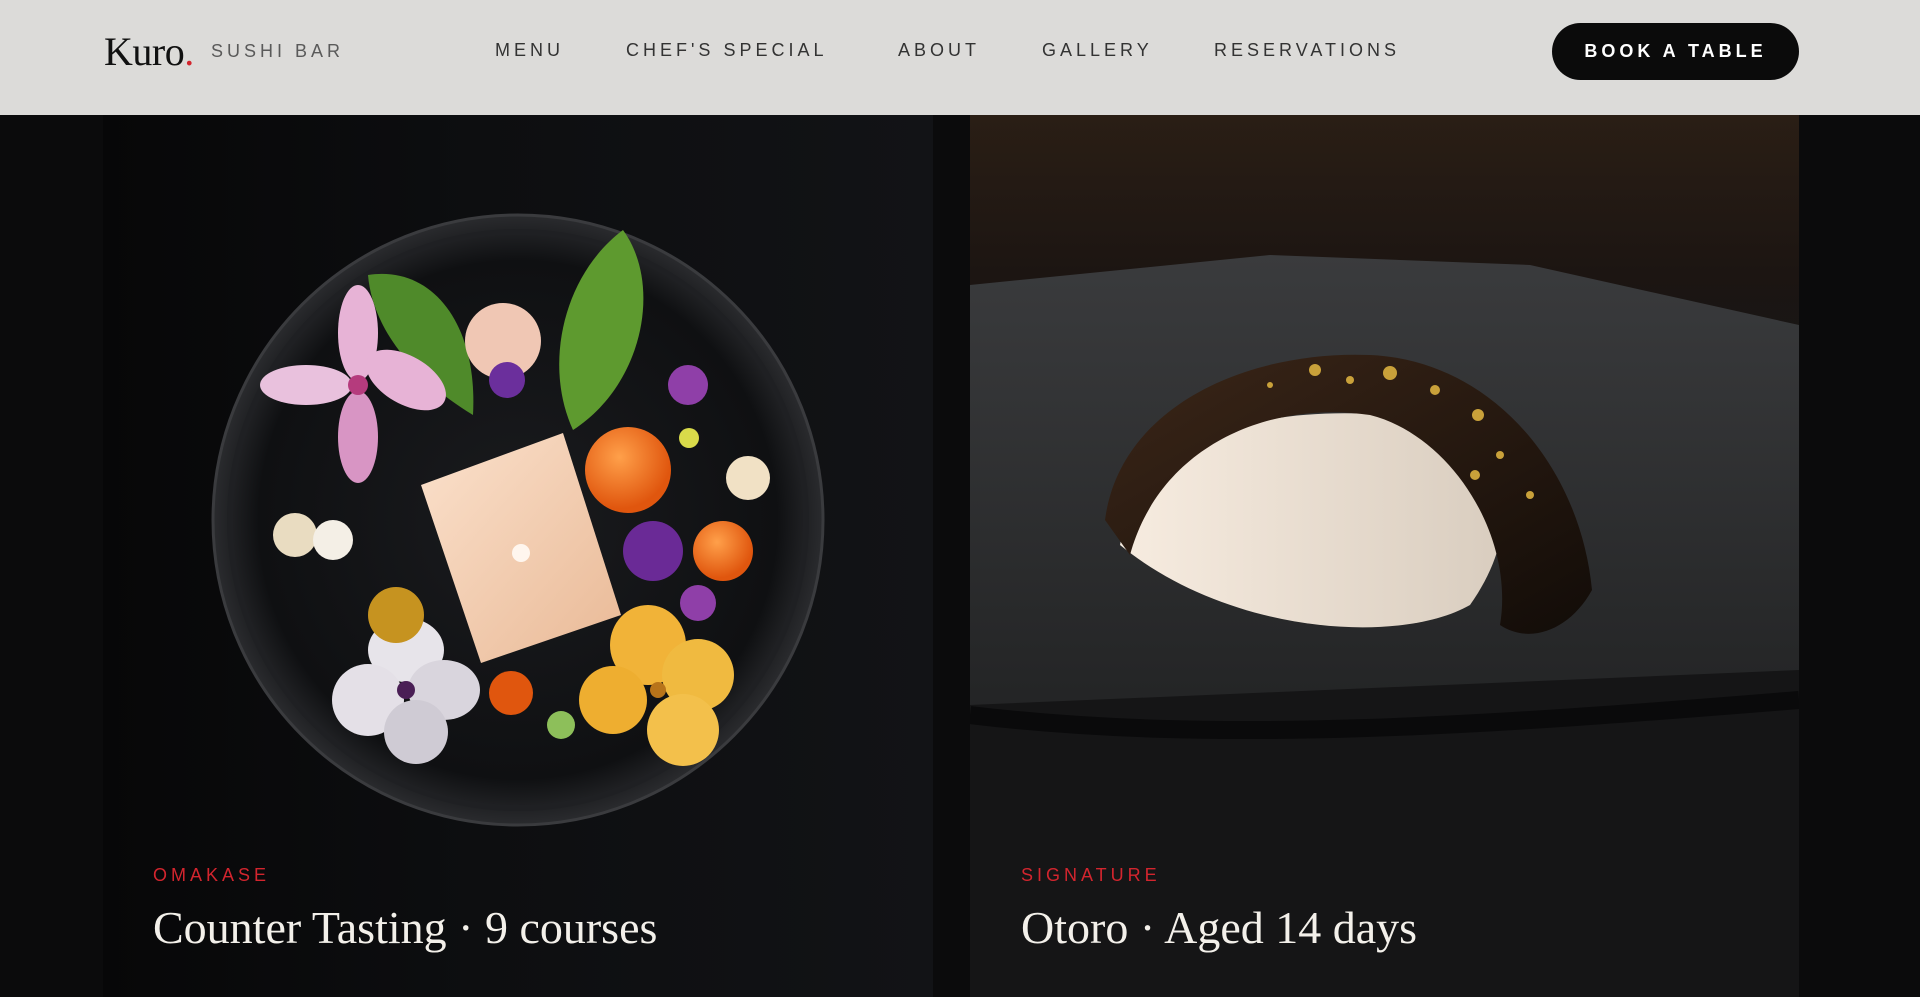  Describe the element at coordinates (1307, 50) in the screenshot. I see `nav-item-reservations: RESERVATIONS` at that location.